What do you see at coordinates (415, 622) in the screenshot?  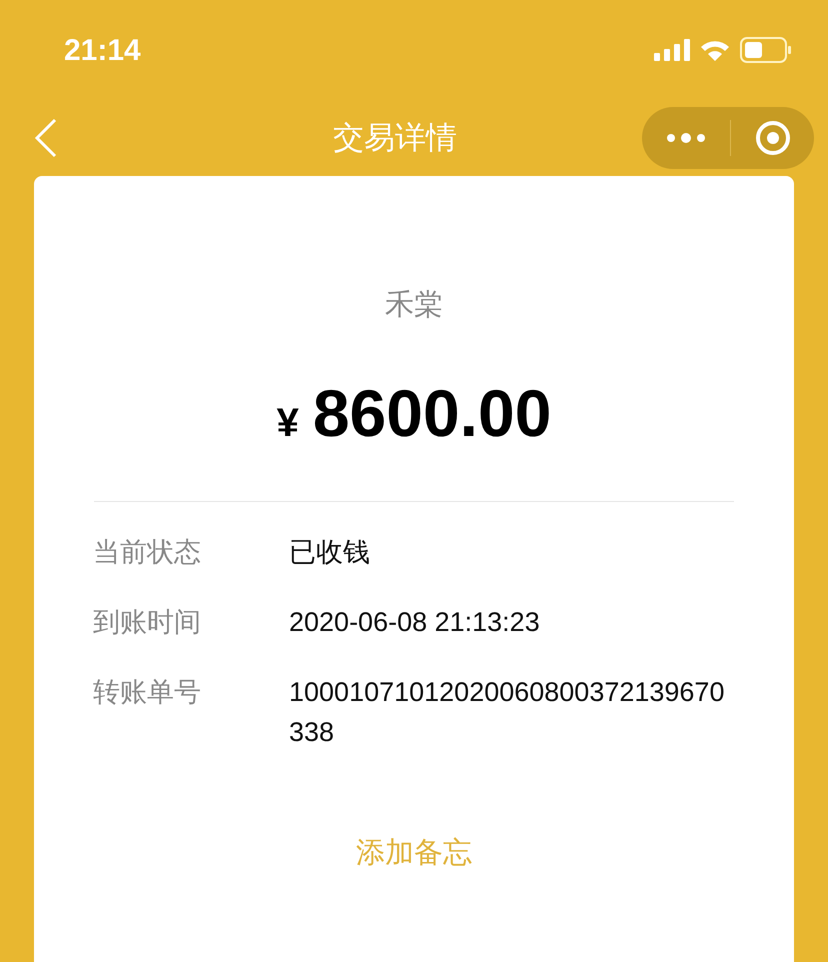 I see `detail-value: 2020-06-08 21:13:23` at bounding box center [415, 622].